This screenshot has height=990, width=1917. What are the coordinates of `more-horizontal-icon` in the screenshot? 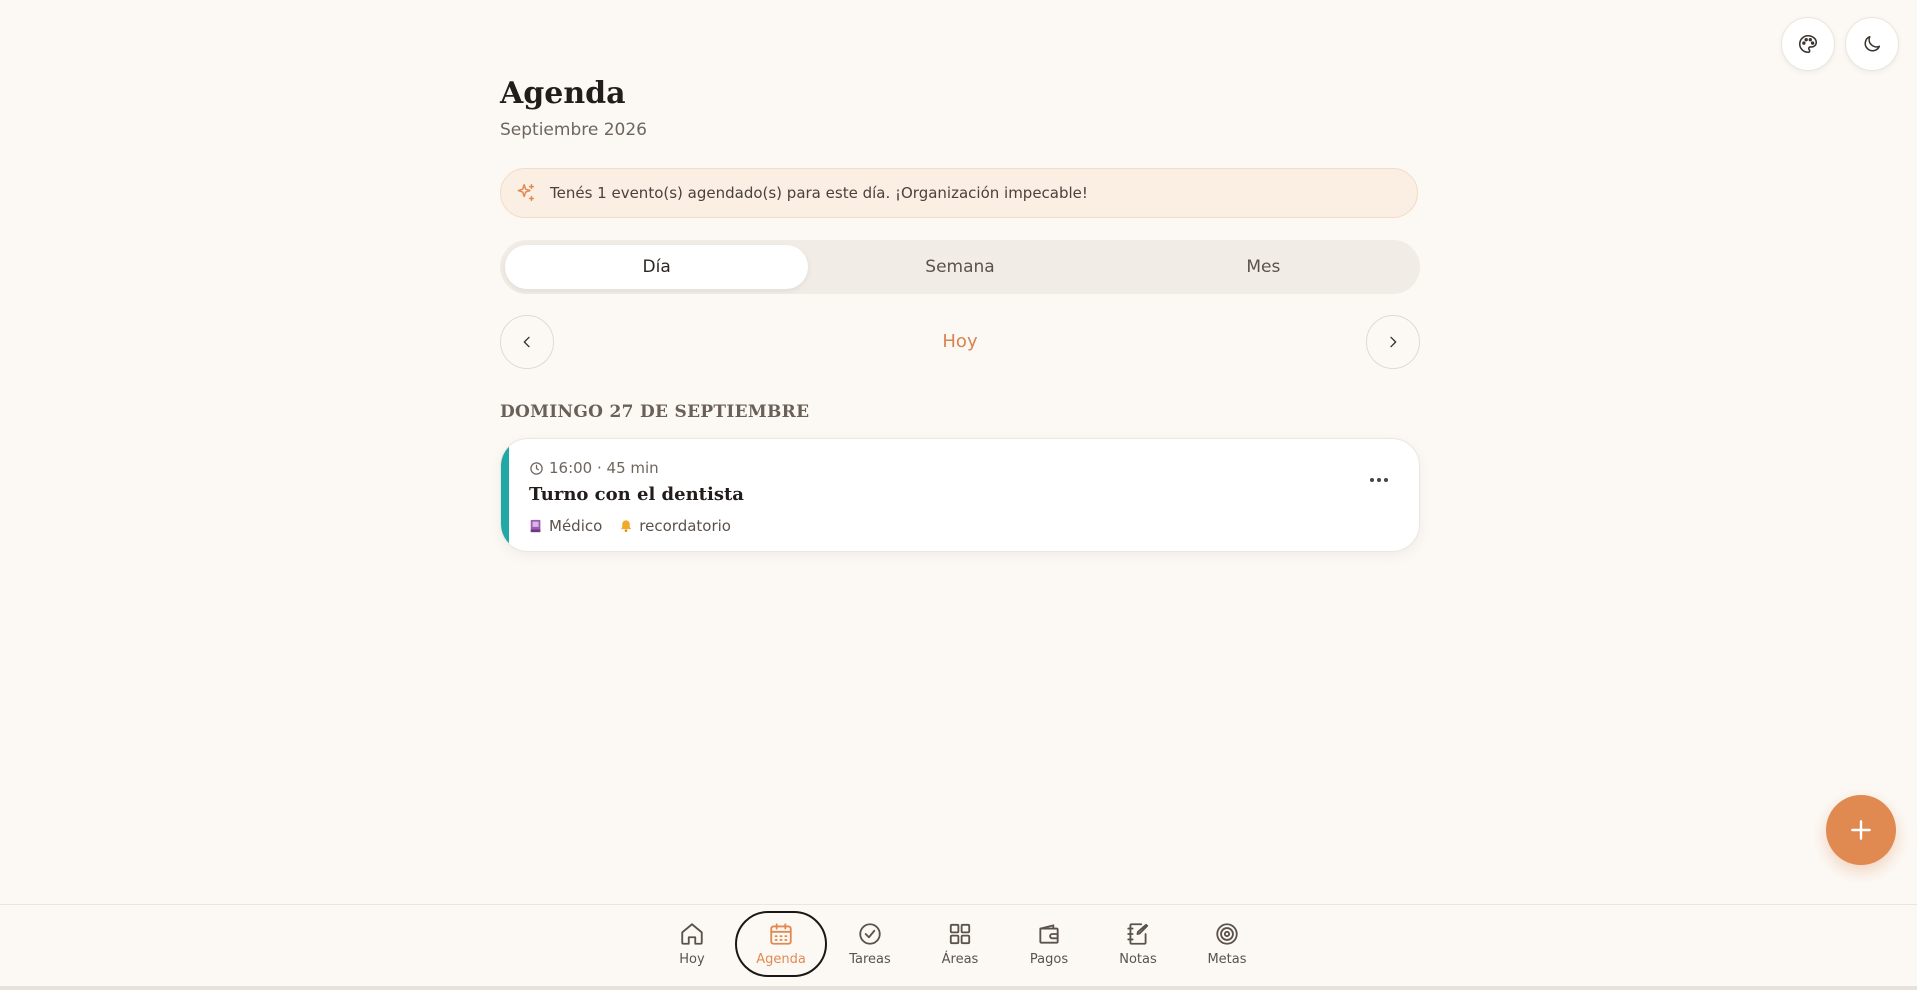 It's located at (1379, 480).